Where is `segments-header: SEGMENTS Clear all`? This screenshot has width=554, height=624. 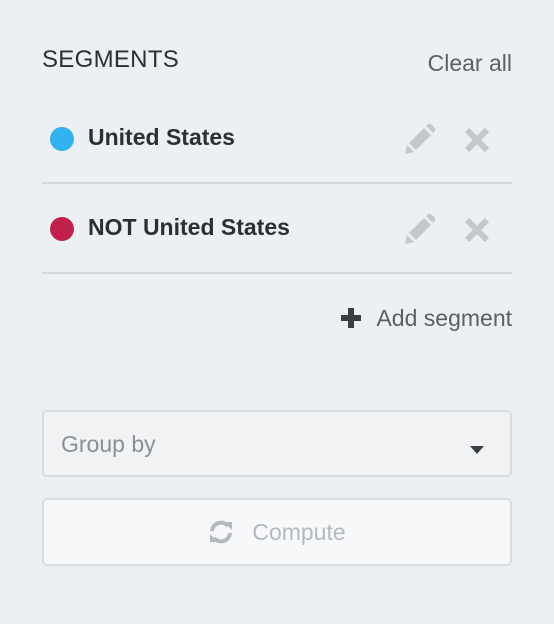 segments-header: SEGMENTS Clear all is located at coordinates (277, 64).